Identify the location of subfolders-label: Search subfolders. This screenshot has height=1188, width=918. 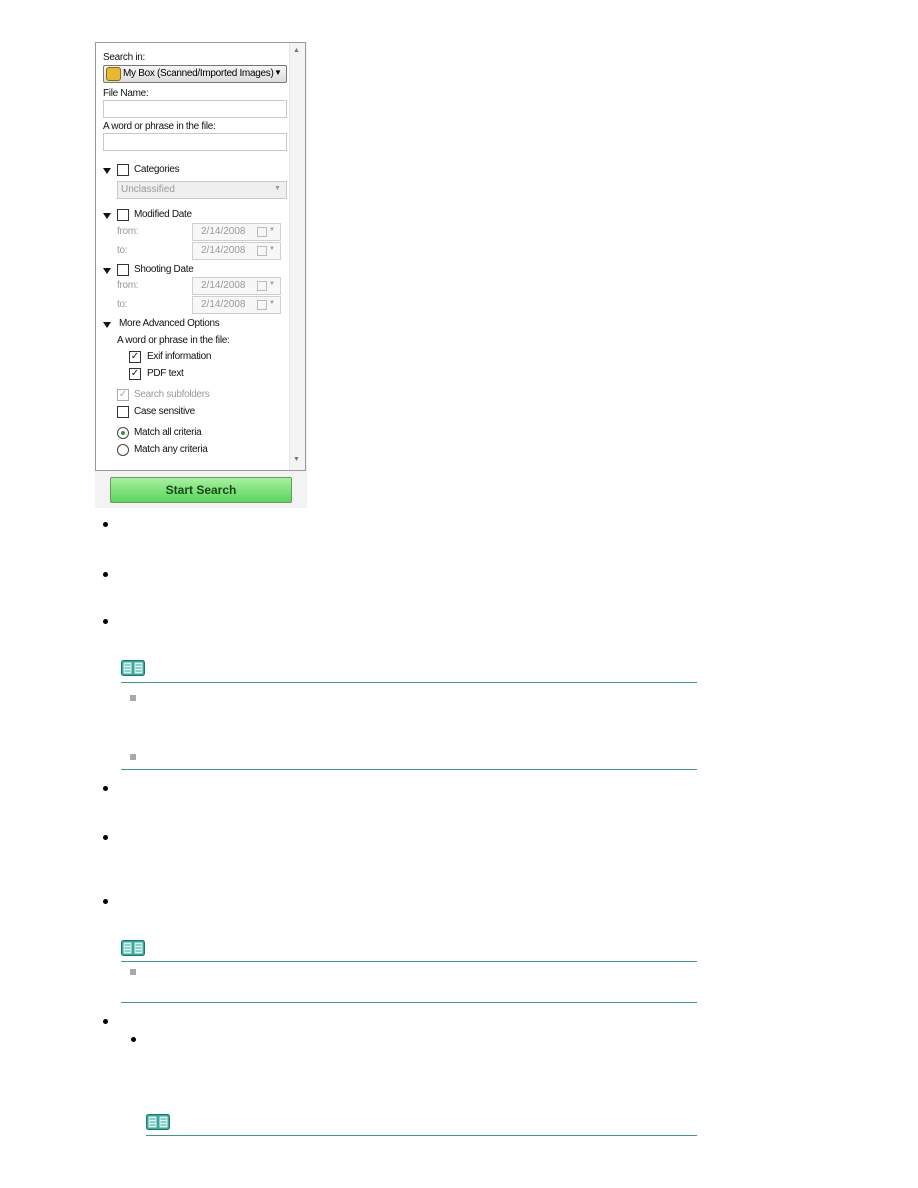
(172, 394).